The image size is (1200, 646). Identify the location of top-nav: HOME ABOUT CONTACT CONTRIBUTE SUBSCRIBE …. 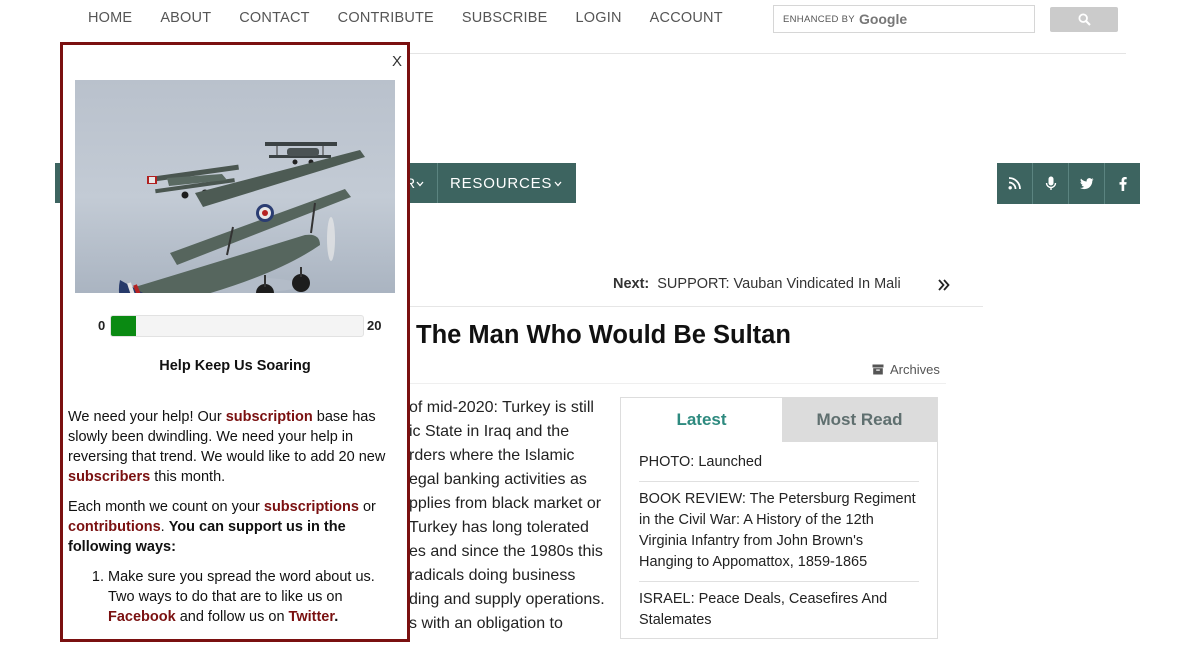
(405, 19).